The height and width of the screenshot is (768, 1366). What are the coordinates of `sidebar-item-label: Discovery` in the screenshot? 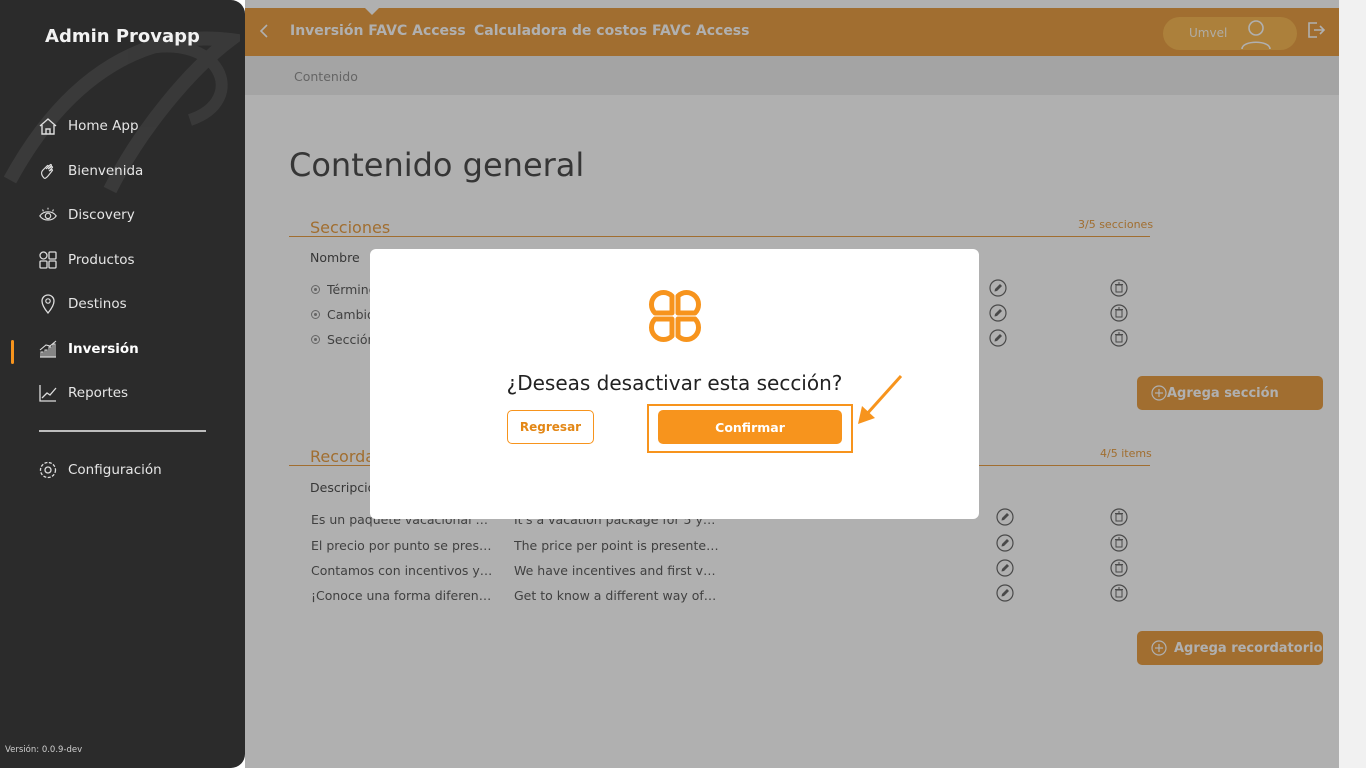 It's located at (101, 215).